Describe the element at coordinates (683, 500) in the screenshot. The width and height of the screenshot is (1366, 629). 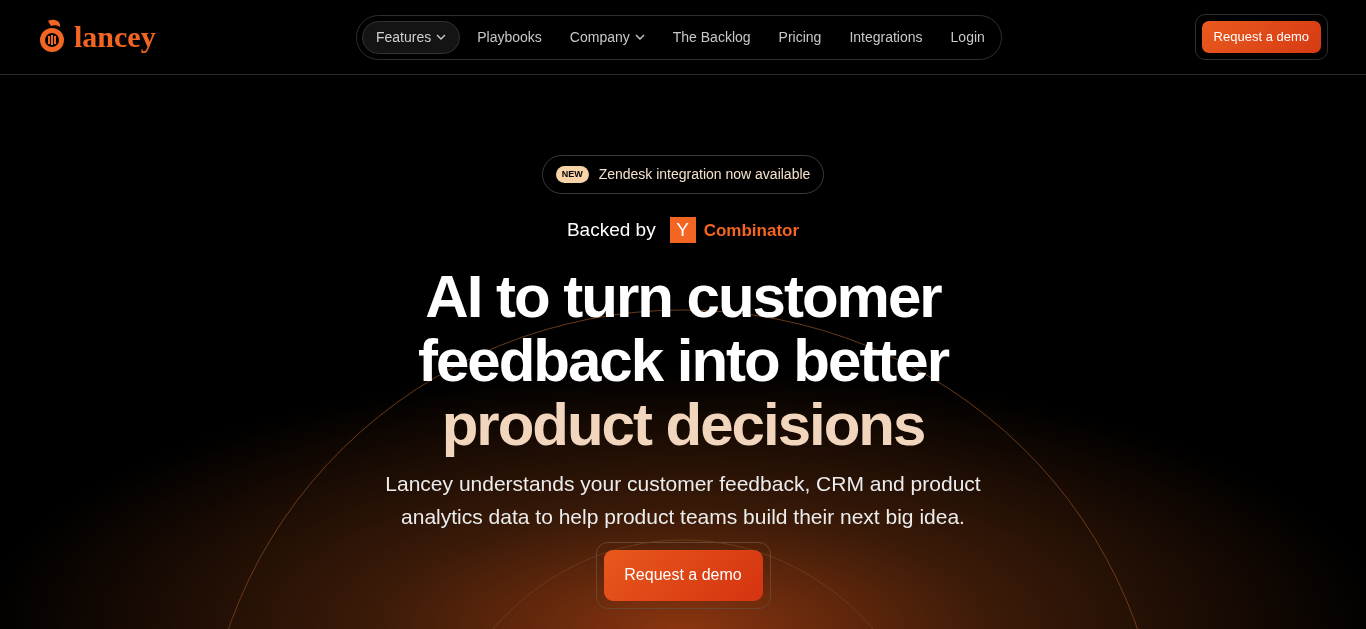
I see `subtitle: Lancey understands your customer feedback, CRM and product analytics data to help product teams build their next big idea.` at that location.